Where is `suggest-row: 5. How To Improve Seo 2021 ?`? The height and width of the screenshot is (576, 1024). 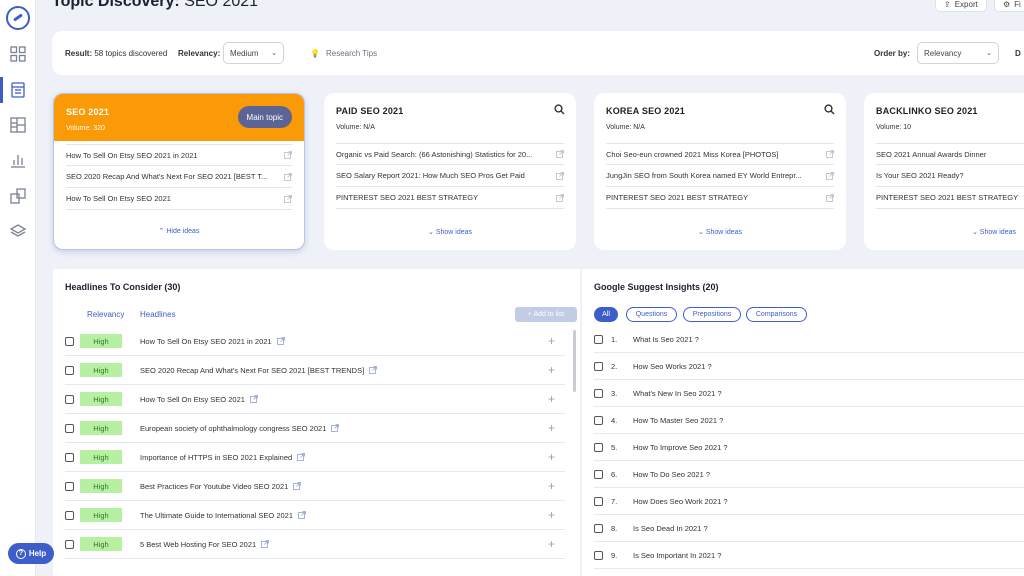
suggest-row: 5. How To Improve Seo 2021 ? is located at coordinates (809, 447).